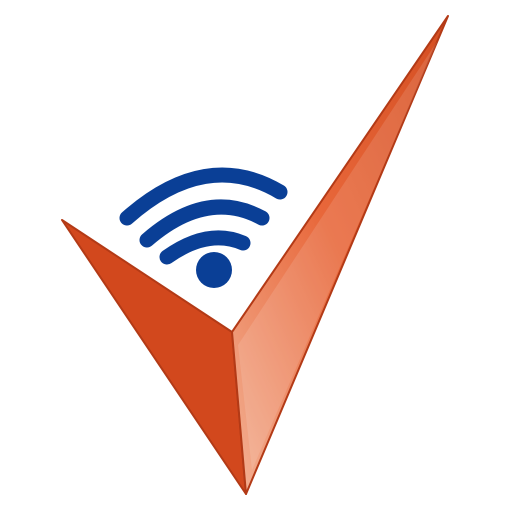 This screenshot has height=512, width=512. Describe the element at coordinates (214, 270) in the screenshot. I see `wifi-dot` at that location.